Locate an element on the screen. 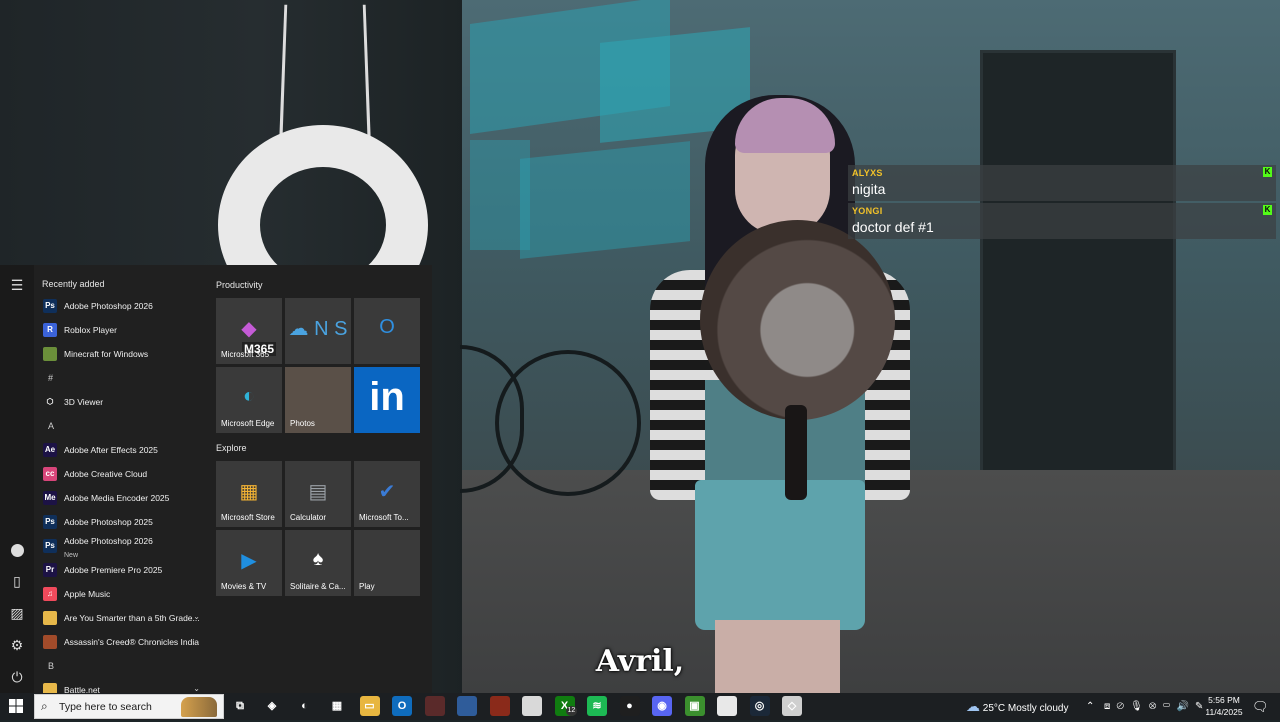 The height and width of the screenshot is (722, 1280). tile-microsoft-365: ◆ M365 Microsoft 365 is located at coordinates (249, 331).